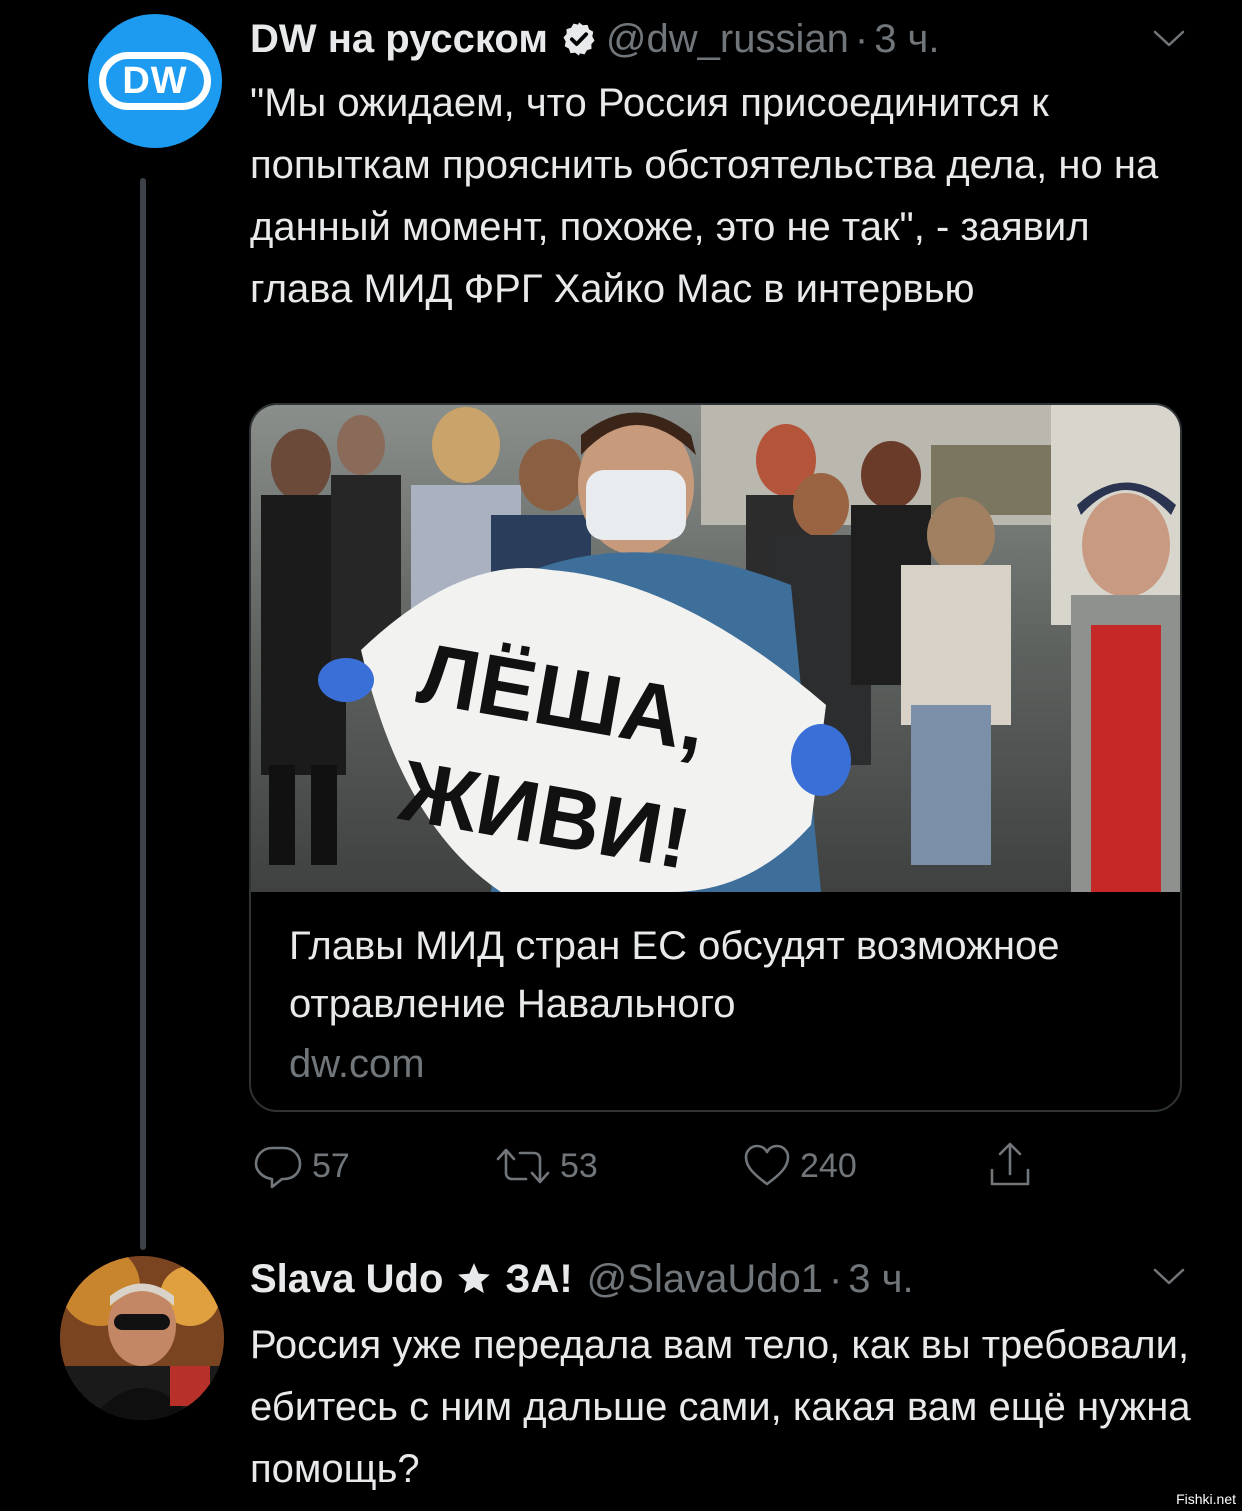 This screenshot has width=1242, height=1511. Describe the element at coordinates (582, 1279) in the screenshot. I see `tweet2-header: Slava Udo ЗА! @SlavaUdo1 · 3 ч.` at that location.